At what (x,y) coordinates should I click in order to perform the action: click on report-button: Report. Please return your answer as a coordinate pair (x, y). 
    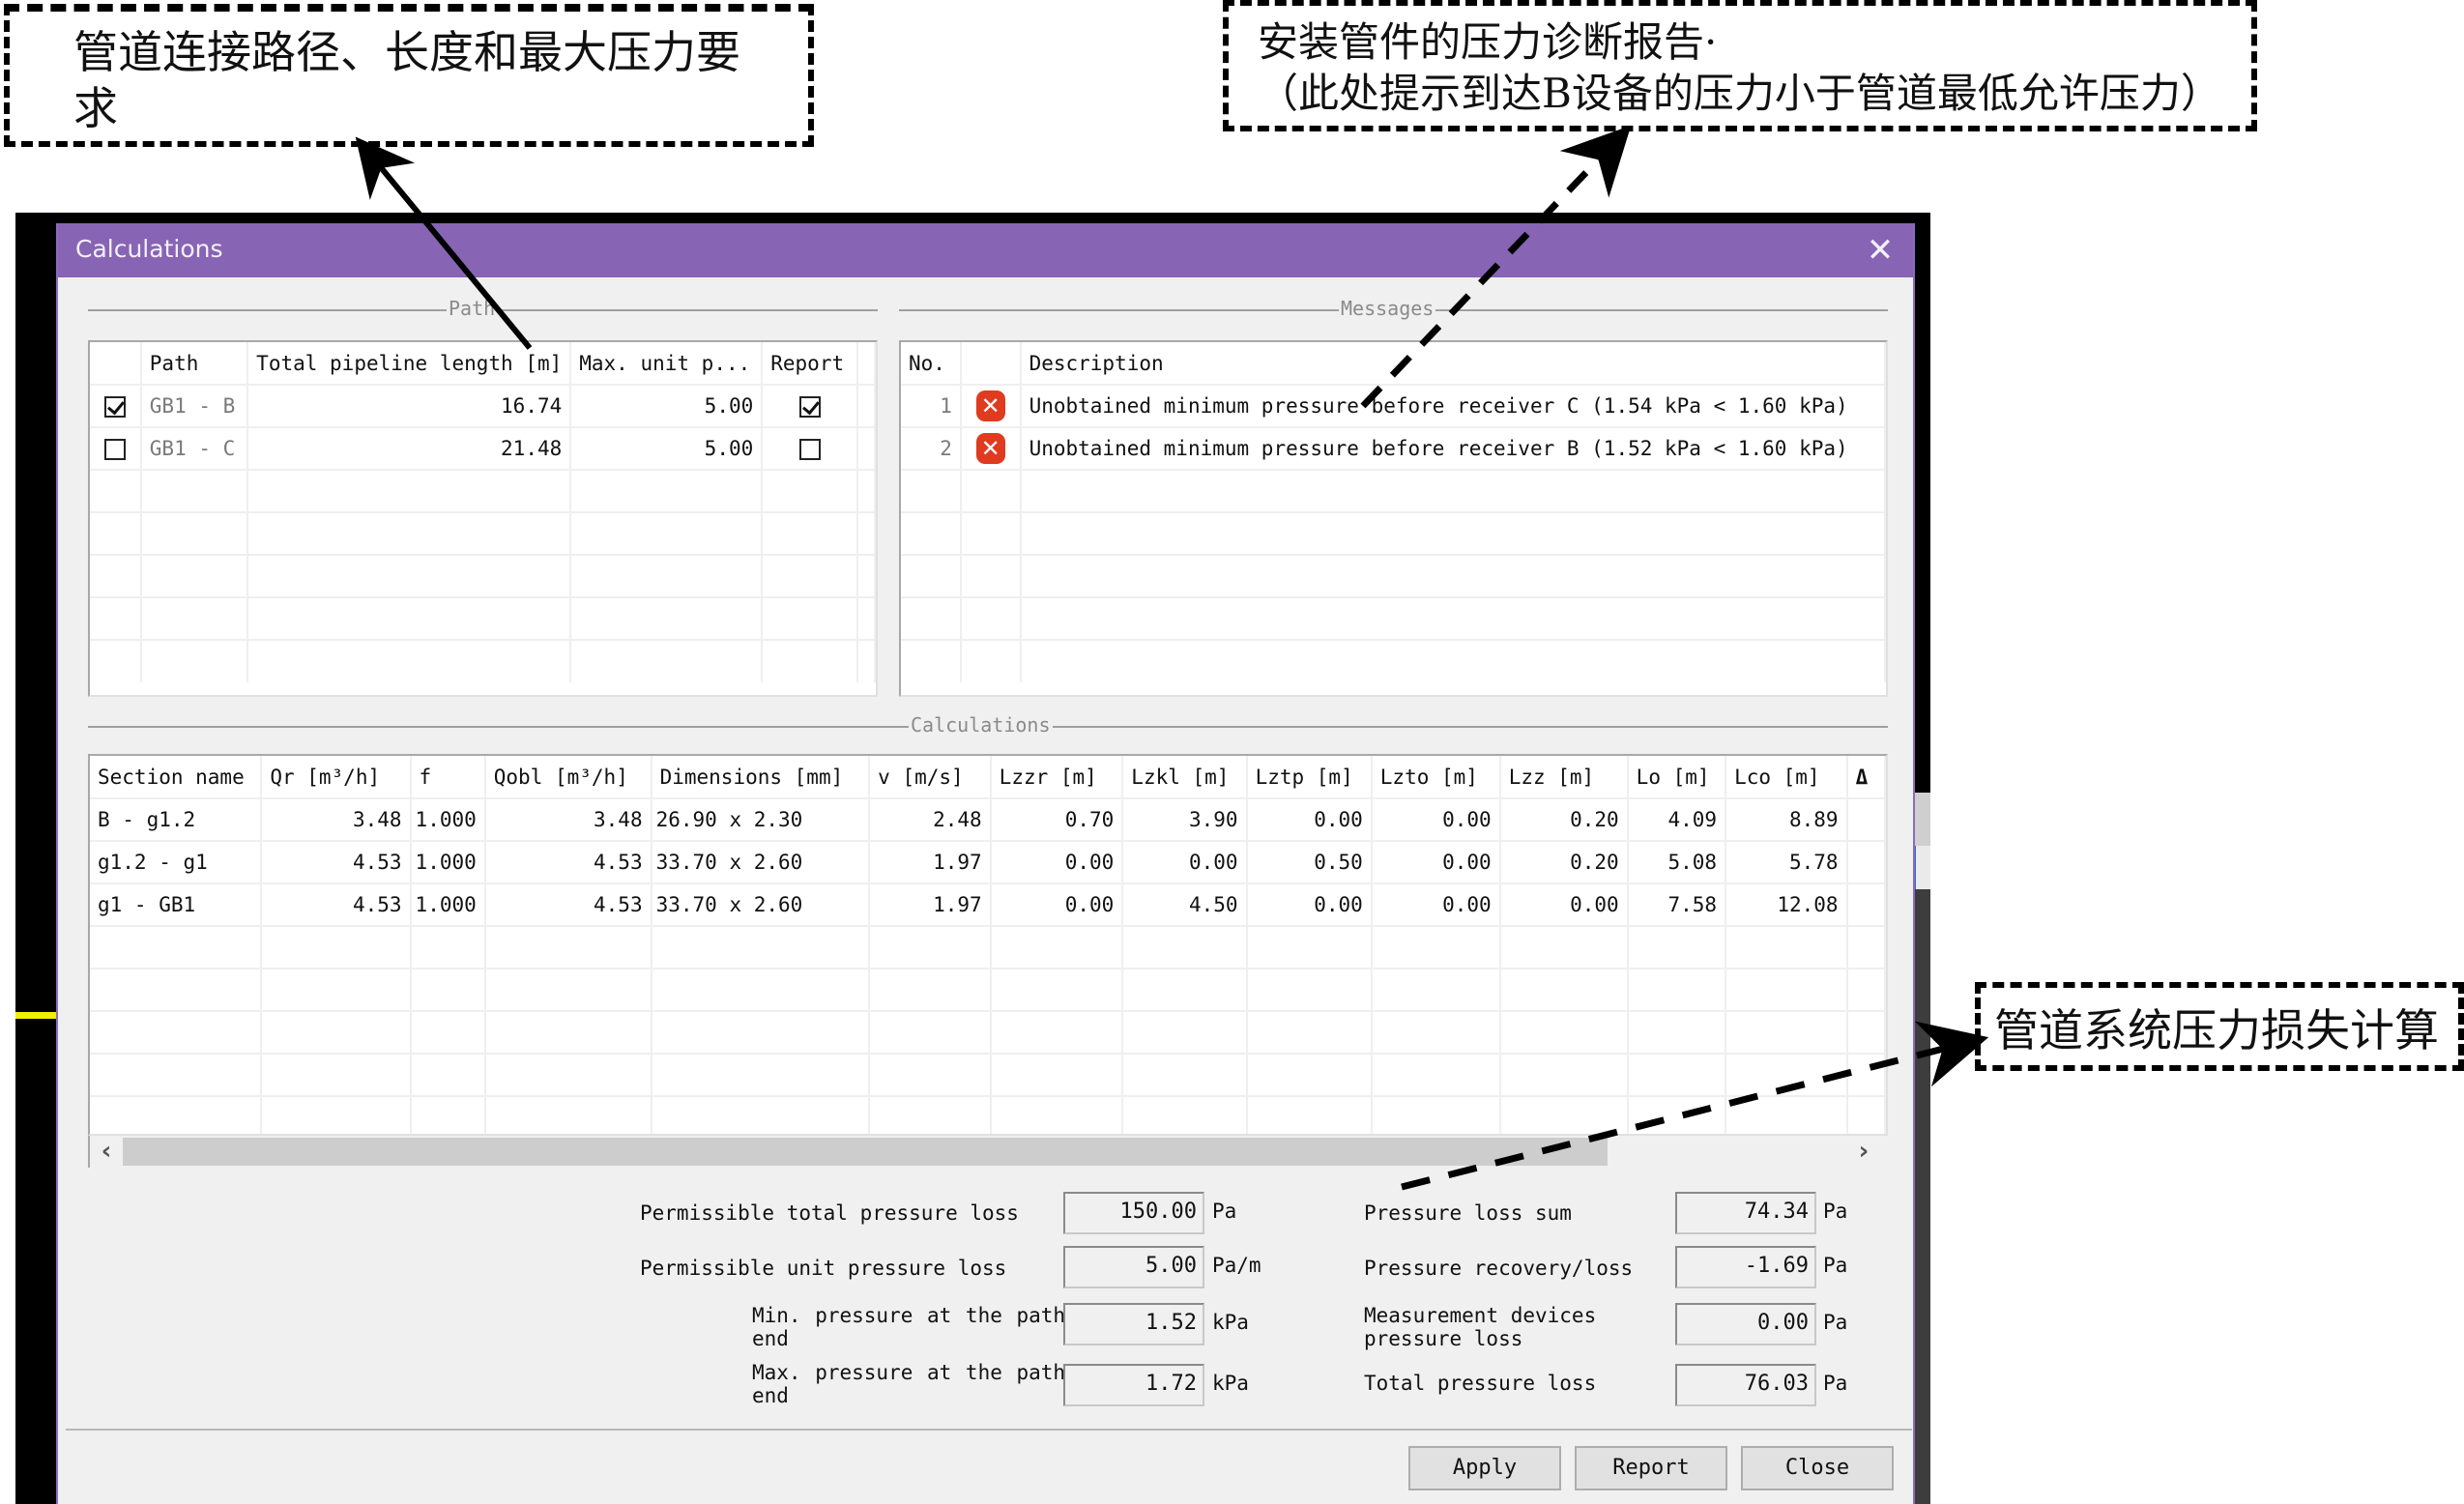
    Looking at the image, I should click on (1651, 1468).